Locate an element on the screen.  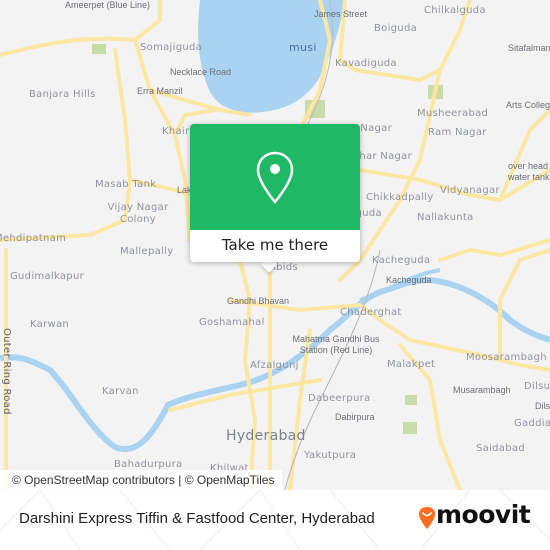
map-label: Karwan is located at coordinates (50, 324).